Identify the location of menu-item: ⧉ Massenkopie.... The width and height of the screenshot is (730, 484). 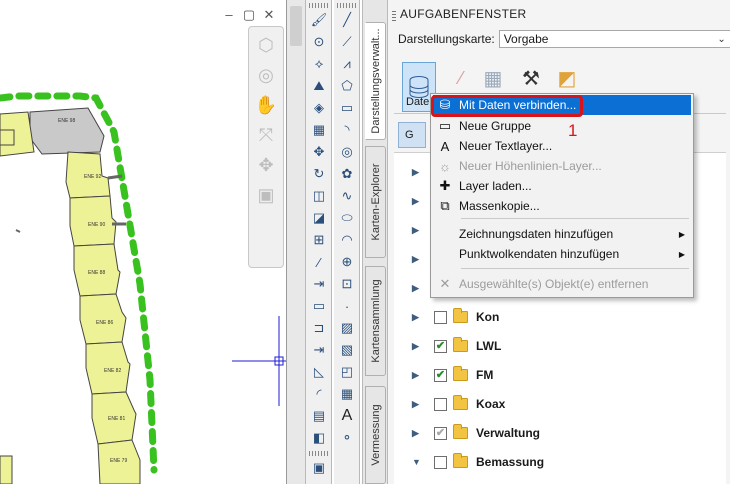
(562, 206).